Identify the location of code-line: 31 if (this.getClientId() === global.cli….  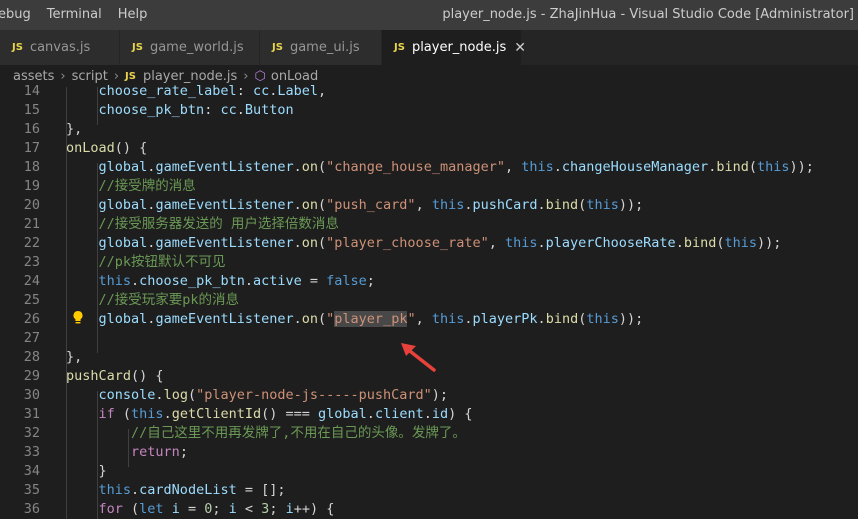
(429, 414).